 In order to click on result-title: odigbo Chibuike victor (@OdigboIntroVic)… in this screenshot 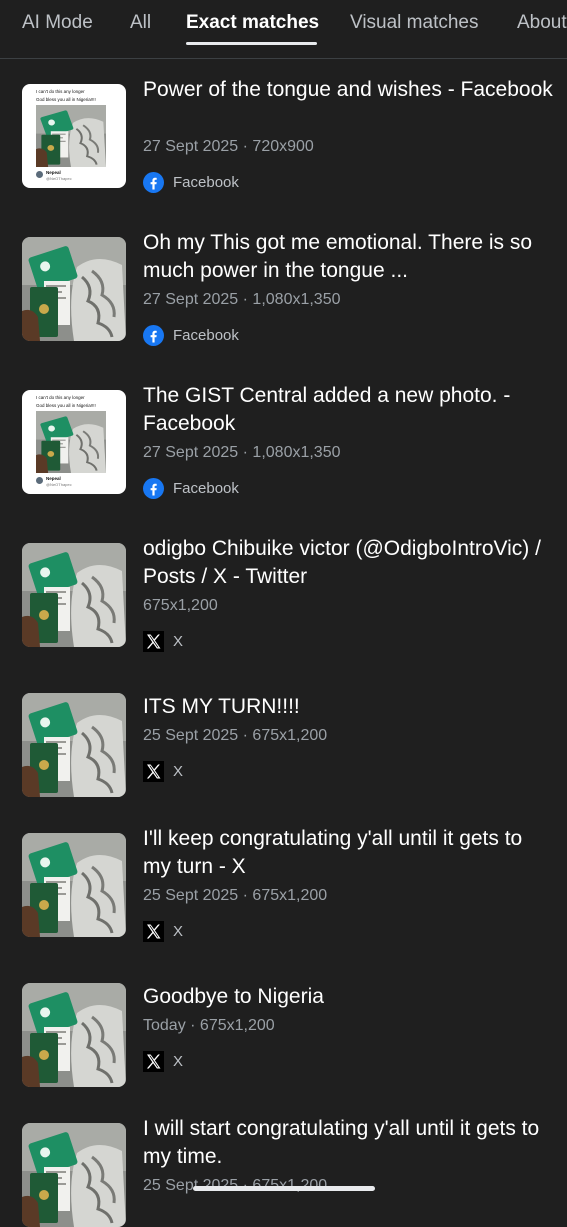, I will do `click(348, 563)`.